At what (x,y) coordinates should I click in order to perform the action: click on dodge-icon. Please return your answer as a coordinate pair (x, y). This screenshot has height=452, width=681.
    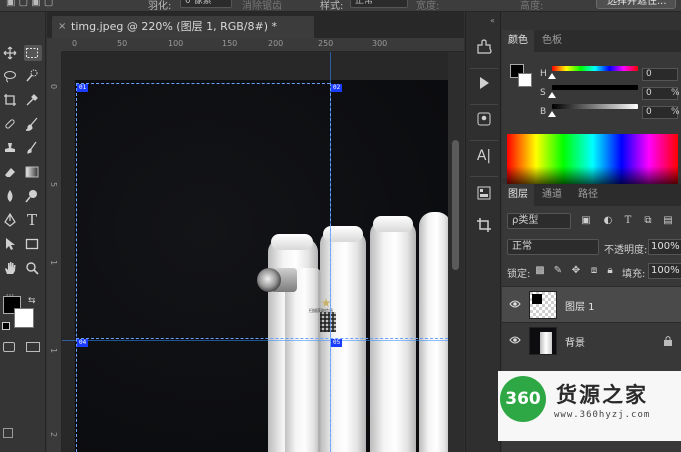
    Looking at the image, I should click on (32, 196).